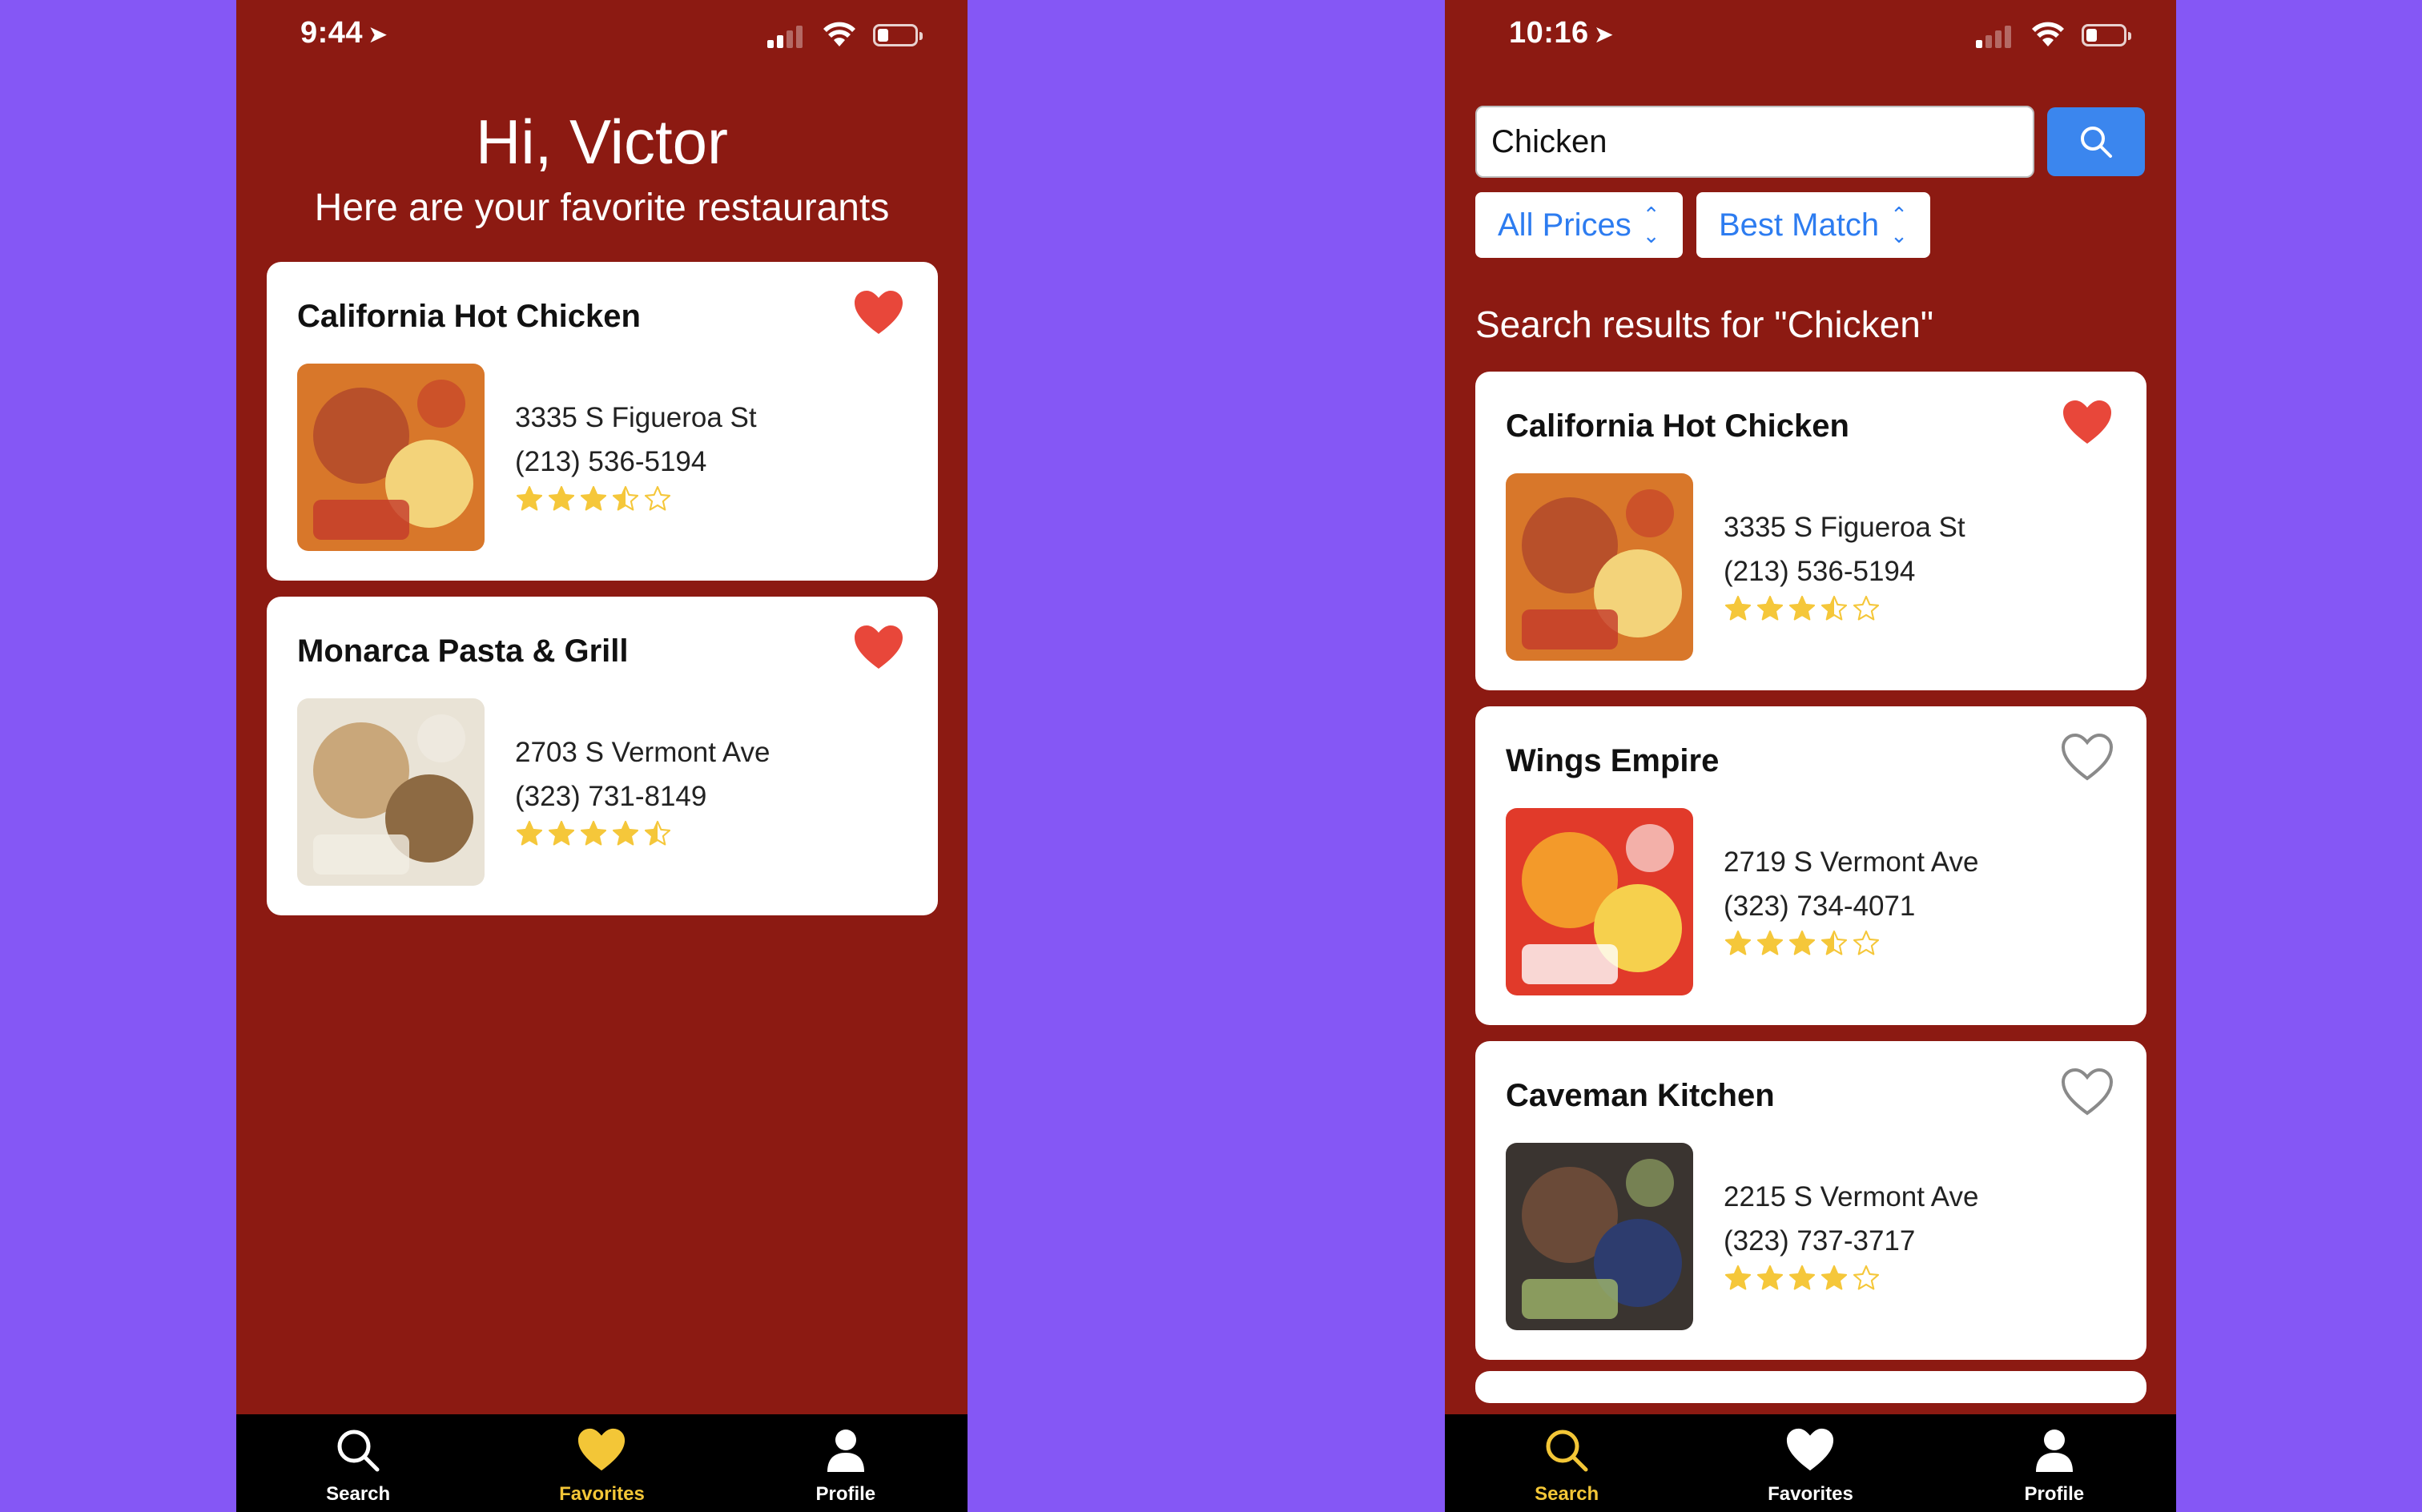  Describe the element at coordinates (602, 208) in the screenshot. I see `greeting-subtitle: Here are your favorite restaurants` at that location.